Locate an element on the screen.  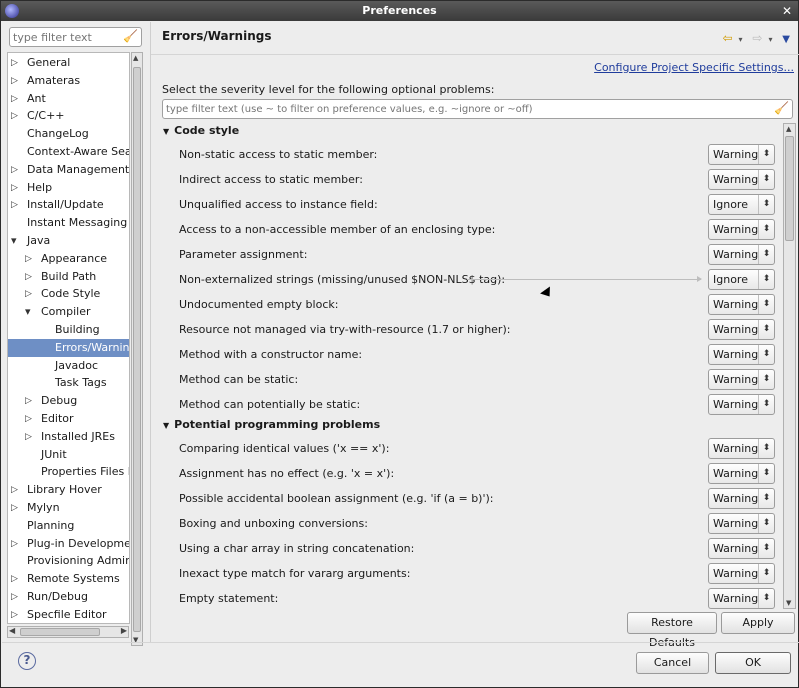
cancel-button: Cancel is located at coordinates (672, 663).